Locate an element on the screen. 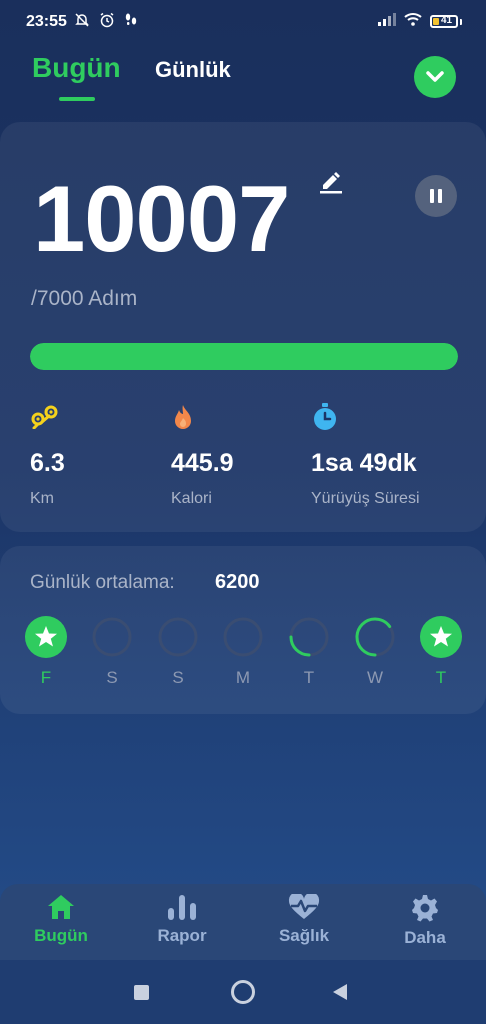 This screenshot has width=486, height=1024. walking-time-value: 1sa 49dk is located at coordinates (364, 463).